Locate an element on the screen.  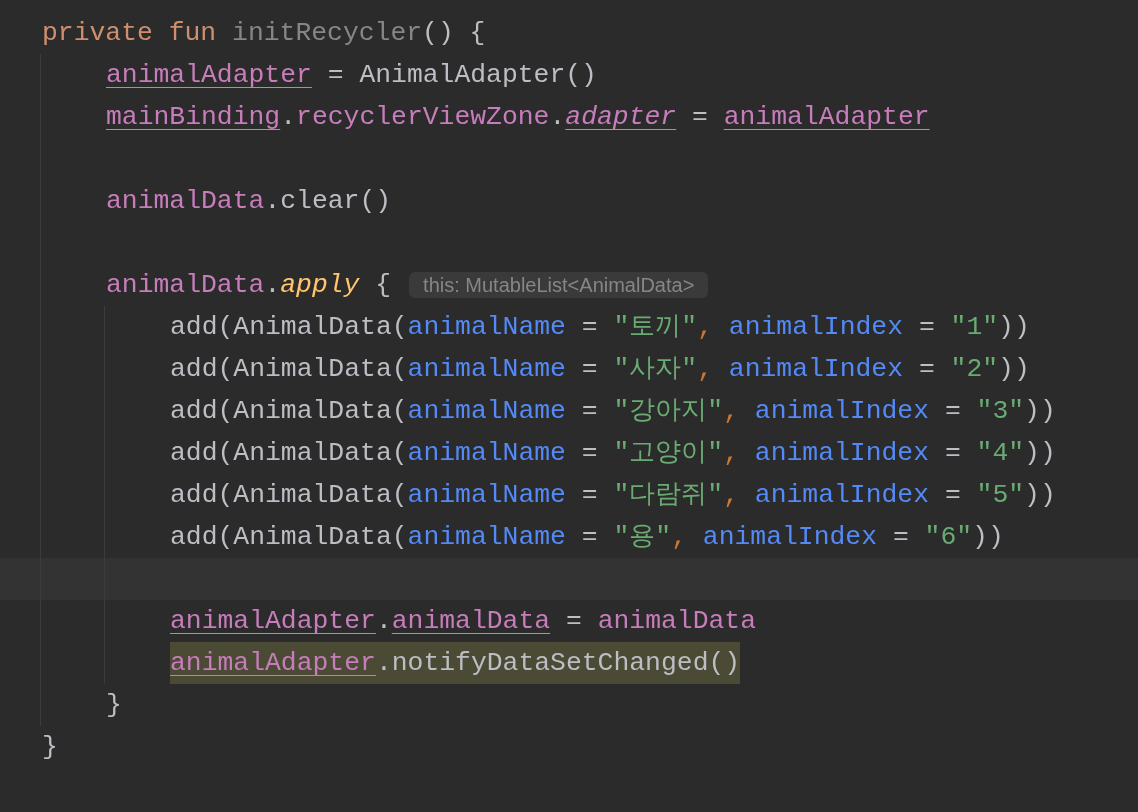
inlay-hint: this: MutableList<AnimalData> is located at coordinates (559, 285).